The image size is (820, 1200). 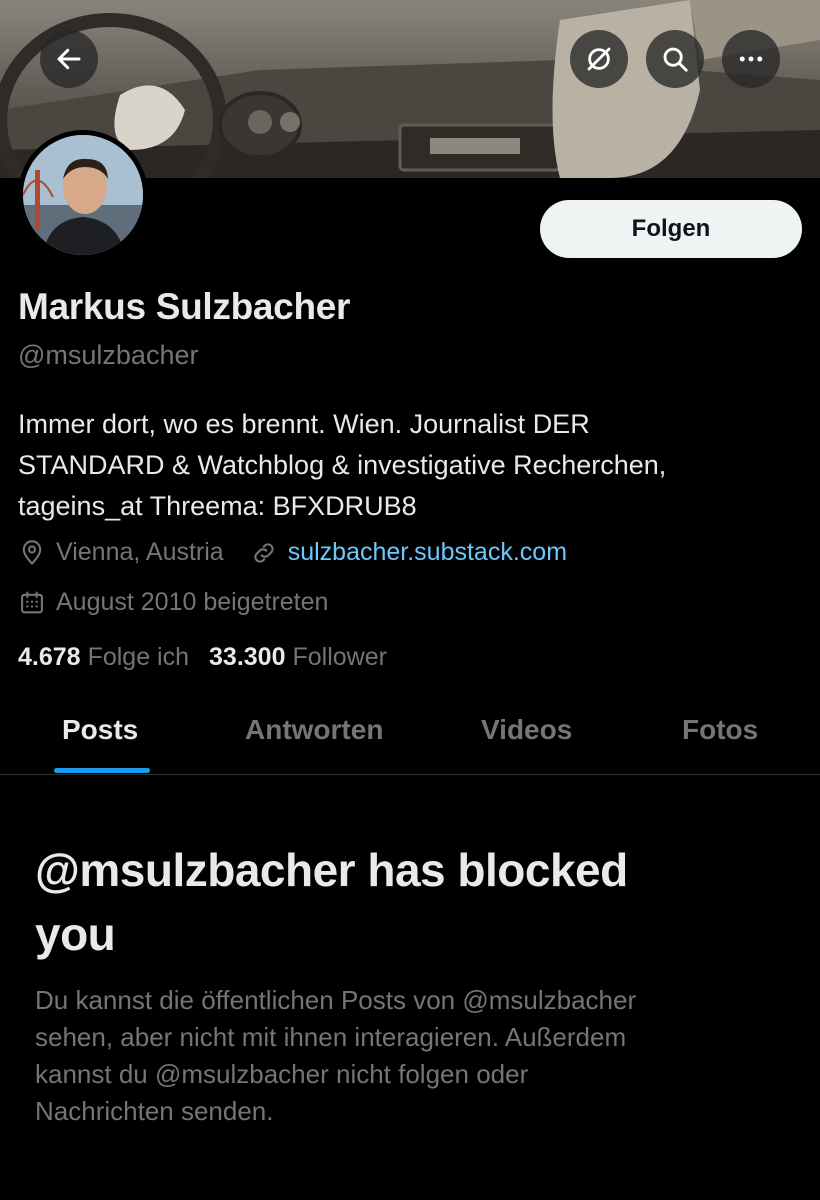 I want to click on profile-tabs: Posts Antworten Videos Fotos, so click(x=410, y=737).